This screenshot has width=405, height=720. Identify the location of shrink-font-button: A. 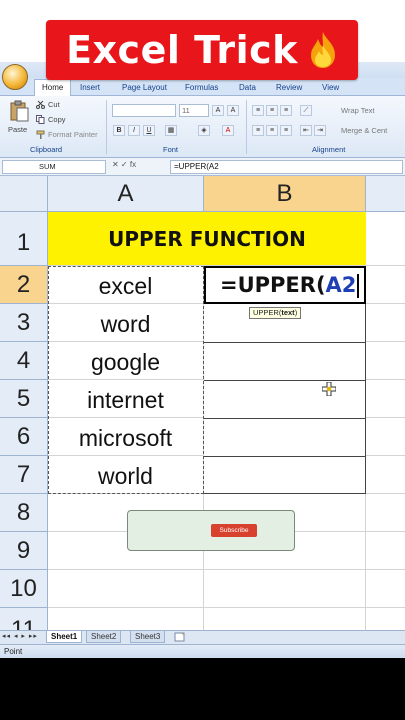
(233, 110).